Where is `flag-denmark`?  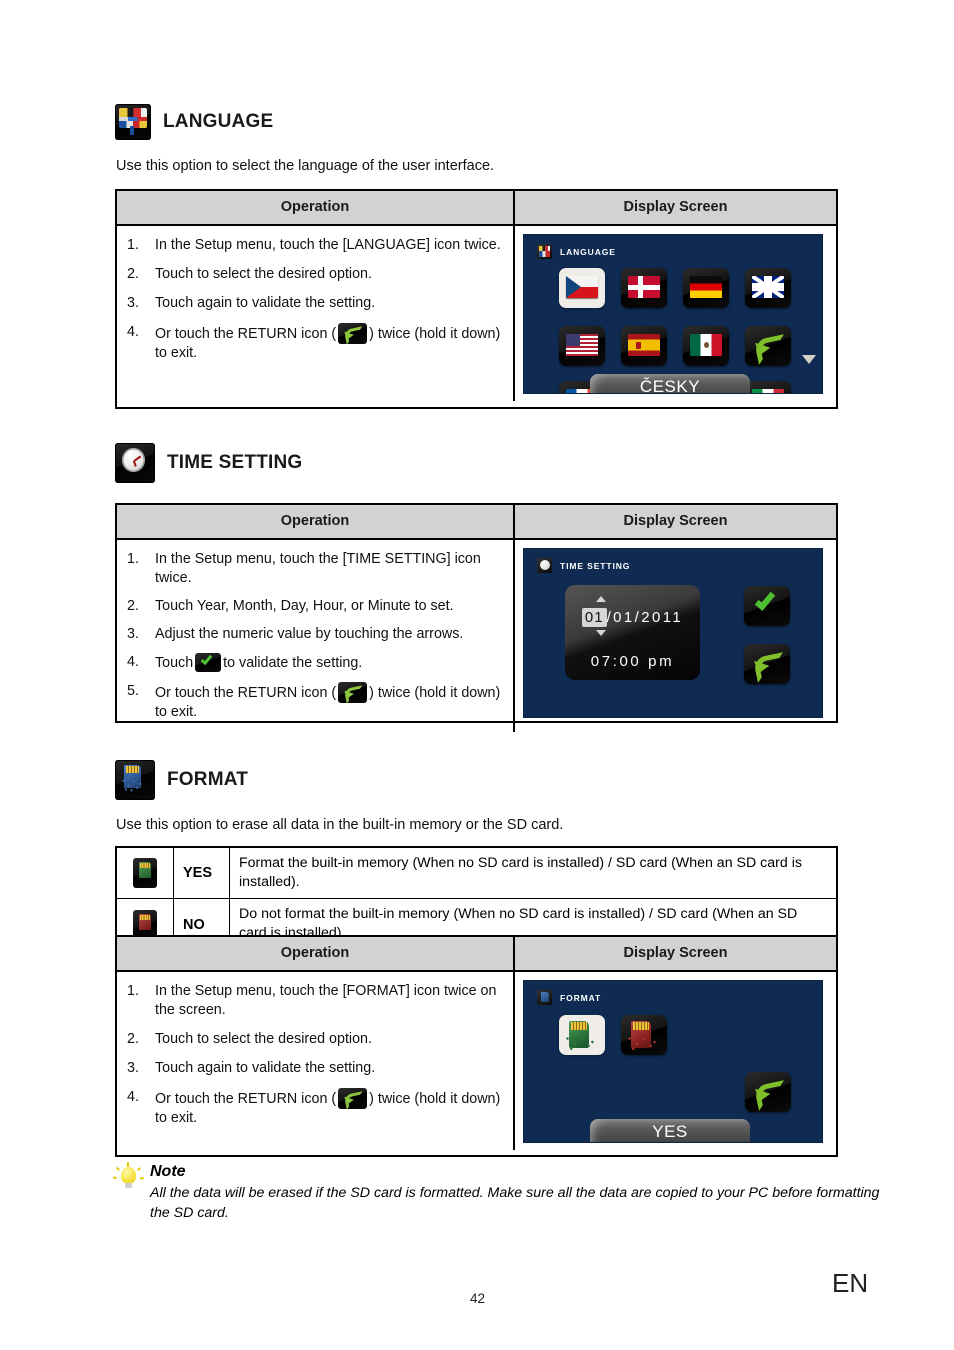
flag-denmark is located at coordinates (644, 288).